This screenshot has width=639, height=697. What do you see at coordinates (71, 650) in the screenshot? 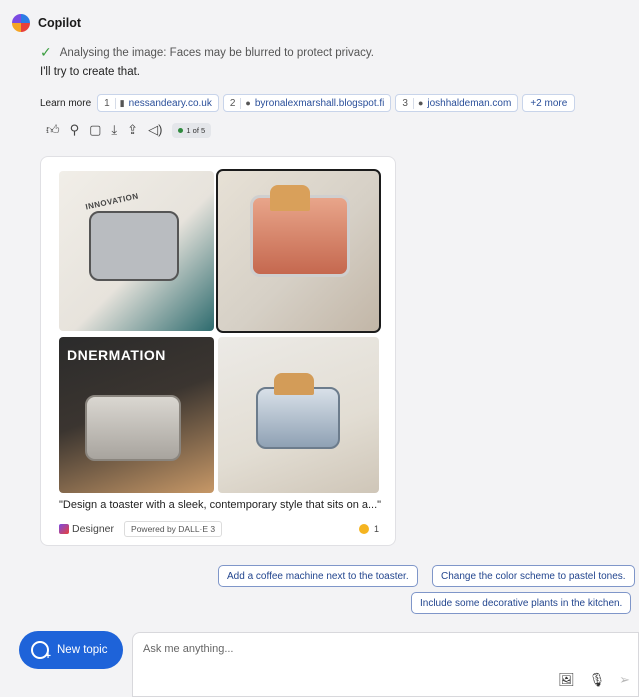
I see `new-topic-button: New topic` at bounding box center [71, 650].